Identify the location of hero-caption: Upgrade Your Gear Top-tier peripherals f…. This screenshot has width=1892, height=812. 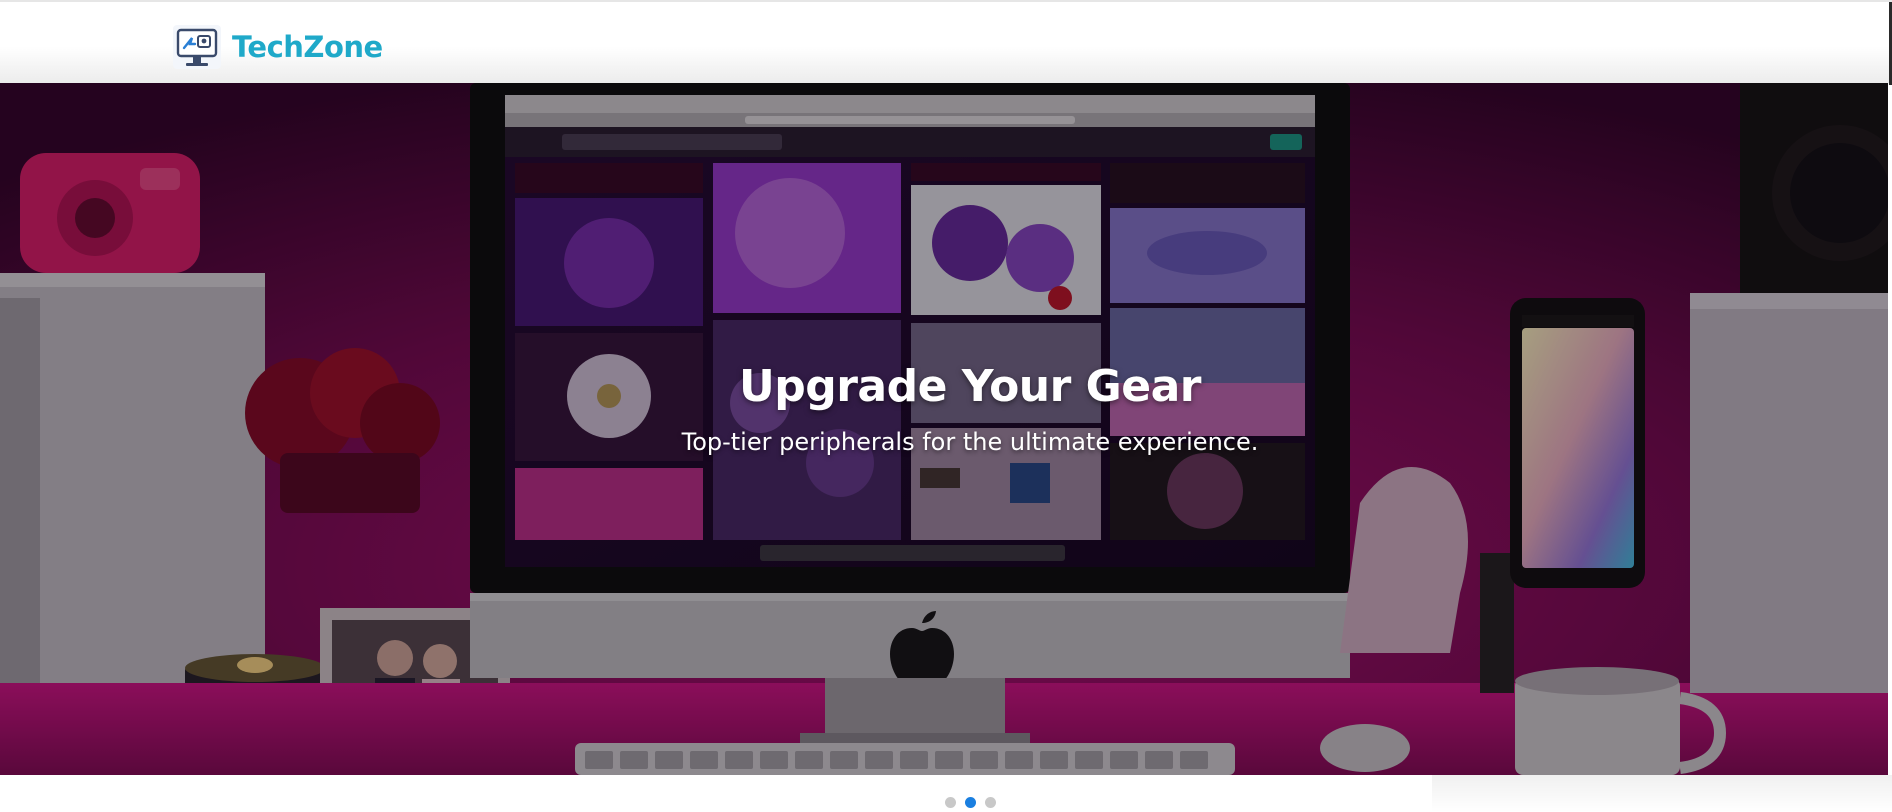
(944, 409).